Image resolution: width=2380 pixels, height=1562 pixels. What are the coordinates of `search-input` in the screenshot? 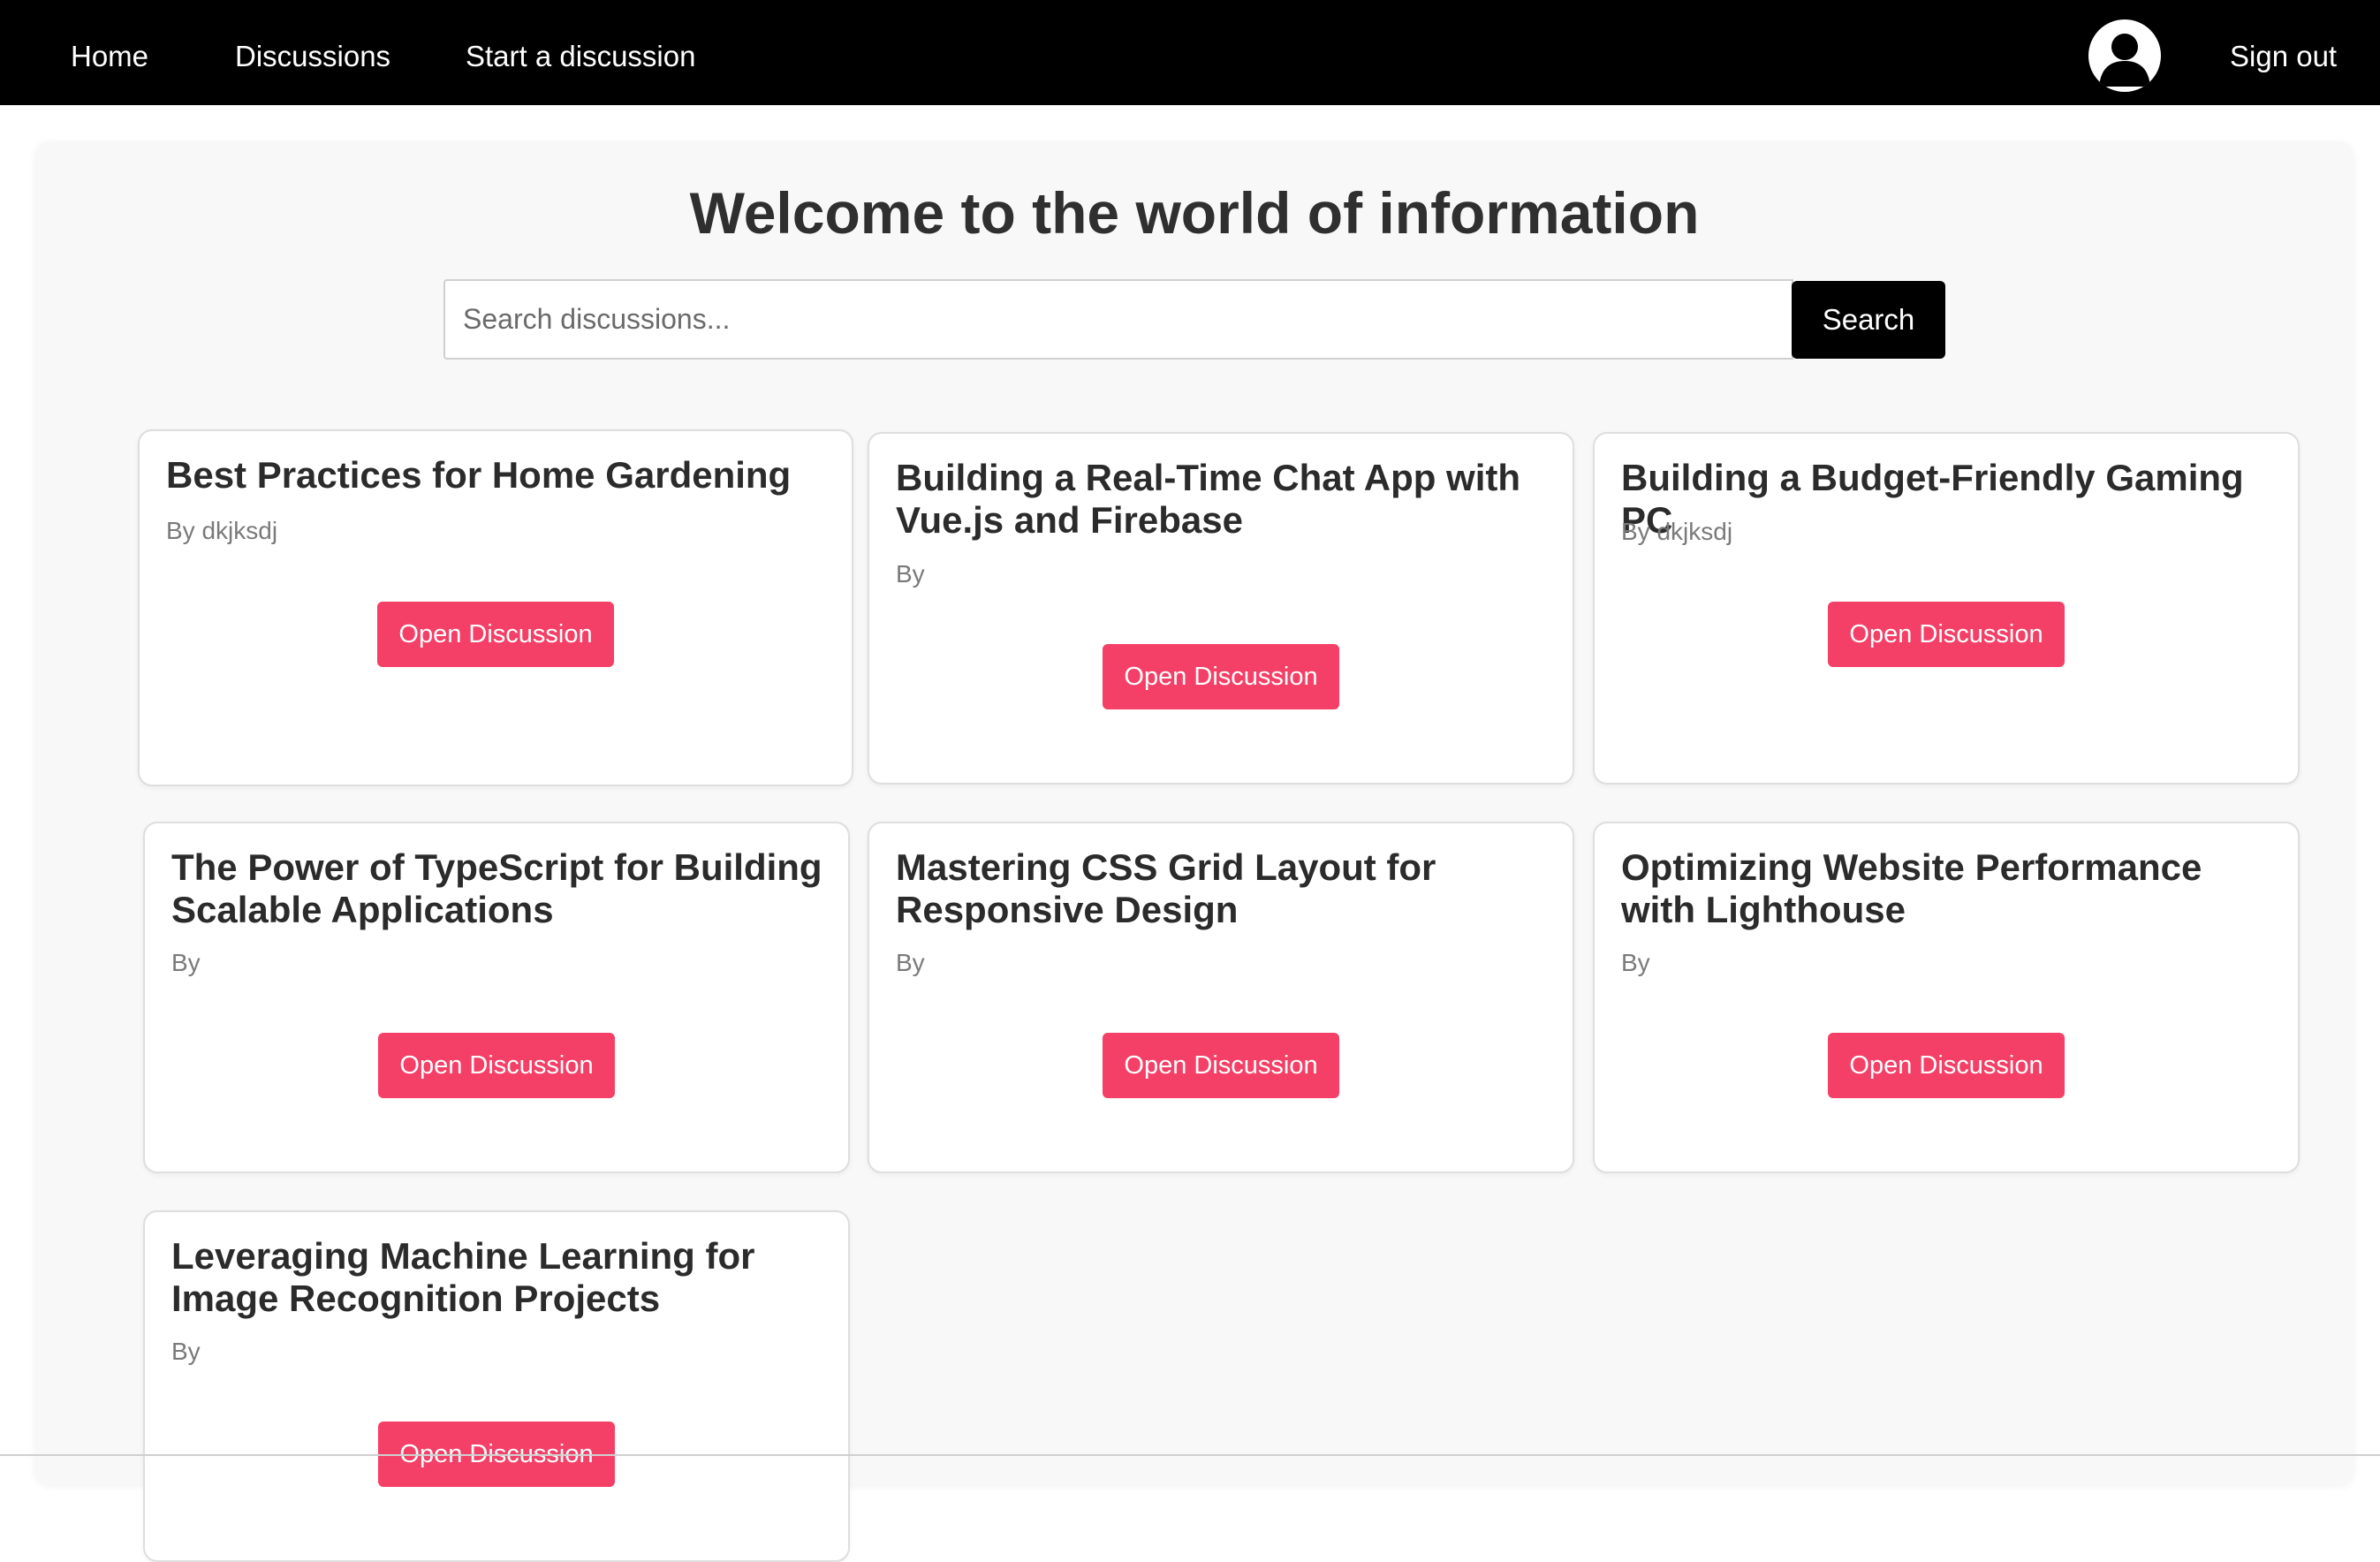 It's located at (1118, 319).